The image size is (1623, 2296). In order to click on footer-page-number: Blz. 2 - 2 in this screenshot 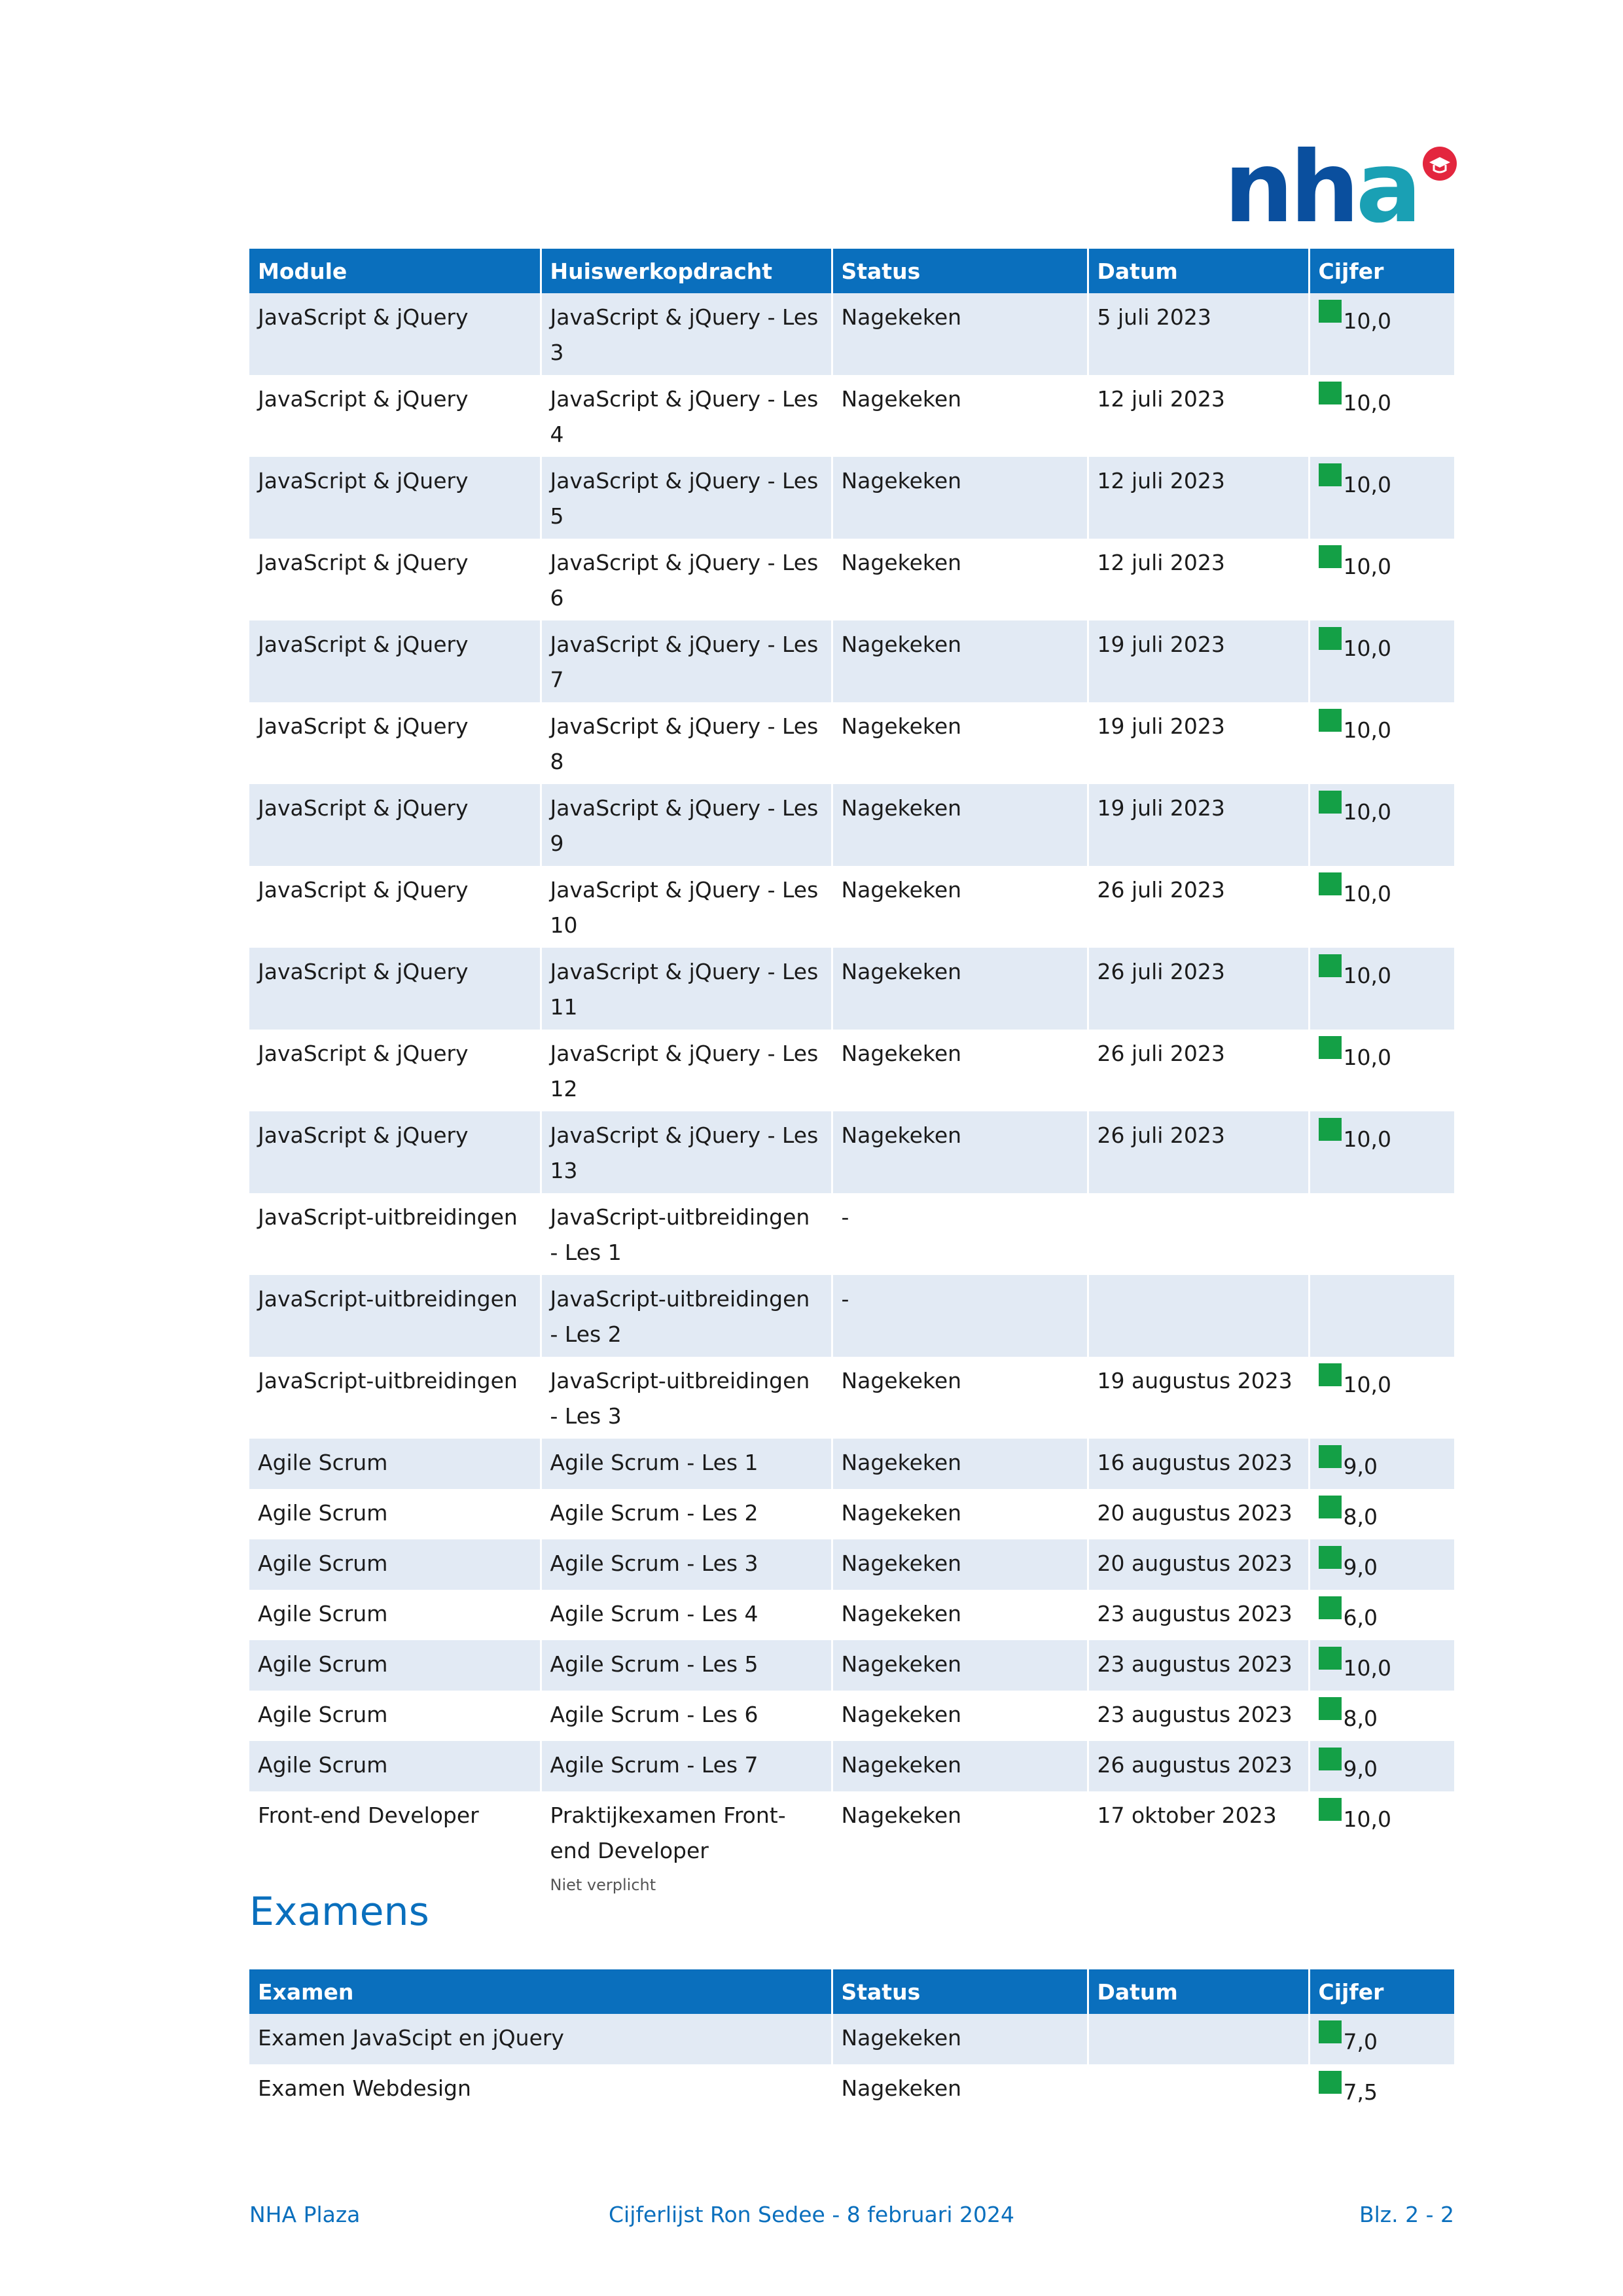, I will do `click(1407, 2214)`.